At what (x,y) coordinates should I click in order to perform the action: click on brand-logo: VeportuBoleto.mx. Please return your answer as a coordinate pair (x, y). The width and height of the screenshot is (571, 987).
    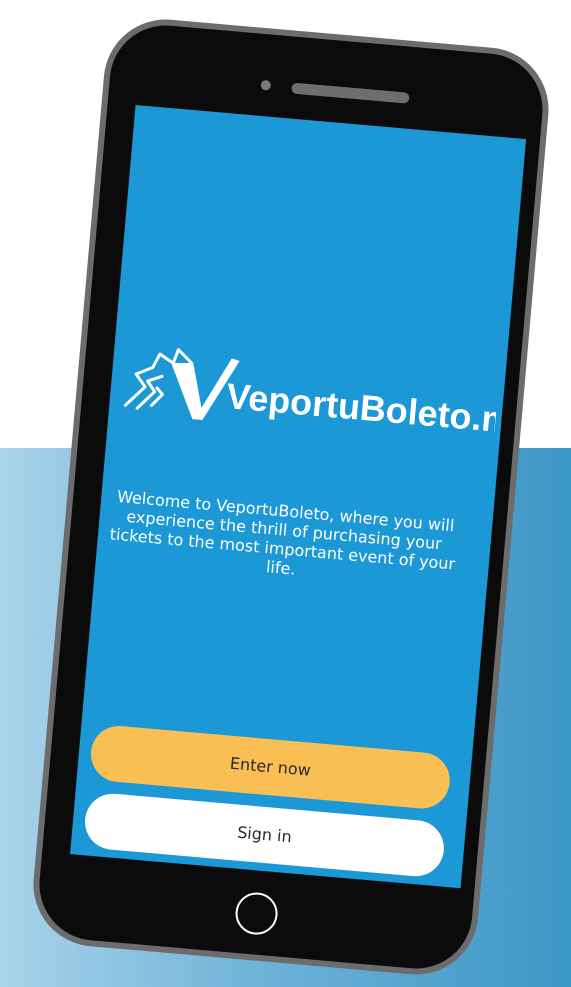
    Looking at the image, I should click on (307, 391).